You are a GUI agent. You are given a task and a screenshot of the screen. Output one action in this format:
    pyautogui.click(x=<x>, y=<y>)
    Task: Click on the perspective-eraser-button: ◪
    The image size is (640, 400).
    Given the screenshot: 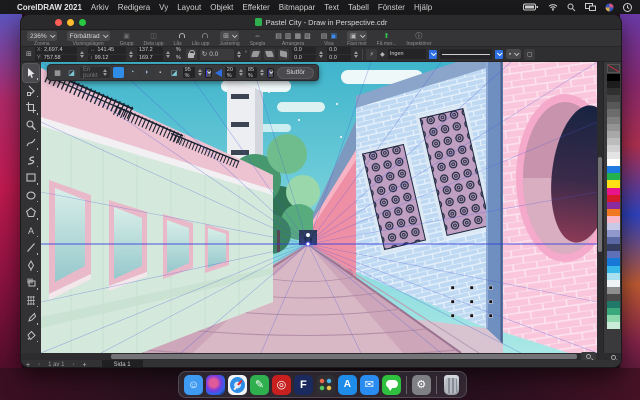 What is the action you would take?
    pyautogui.click(x=71, y=72)
    